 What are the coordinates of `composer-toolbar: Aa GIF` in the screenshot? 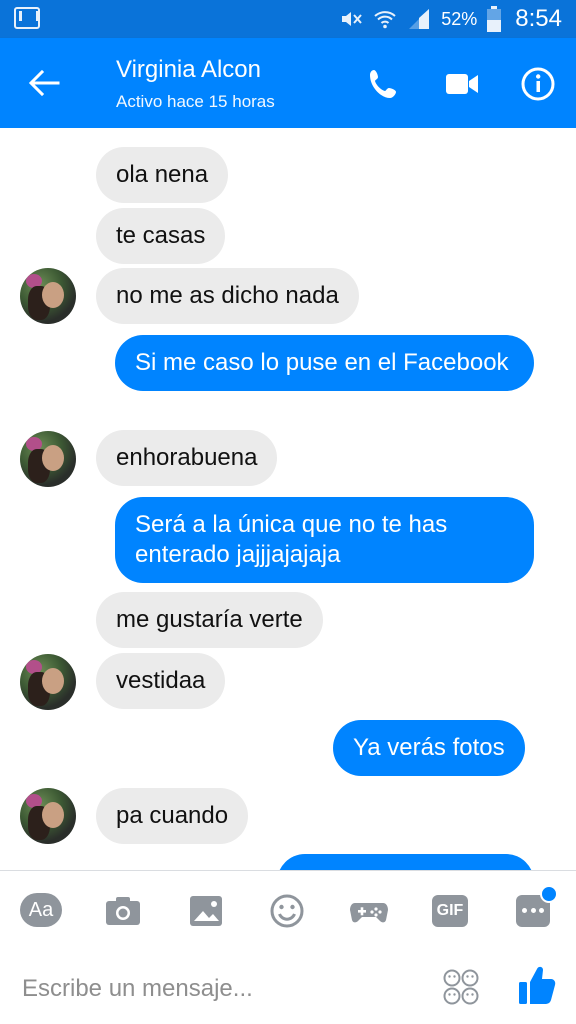 It's located at (288, 910).